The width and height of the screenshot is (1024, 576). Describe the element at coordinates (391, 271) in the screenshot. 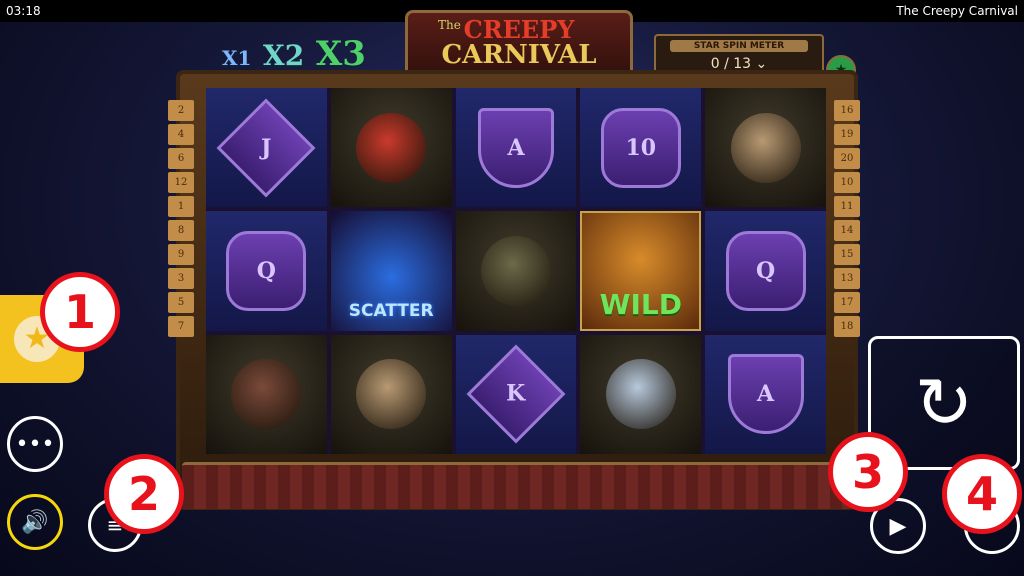

I see `reel-symbol: SCATTER` at that location.